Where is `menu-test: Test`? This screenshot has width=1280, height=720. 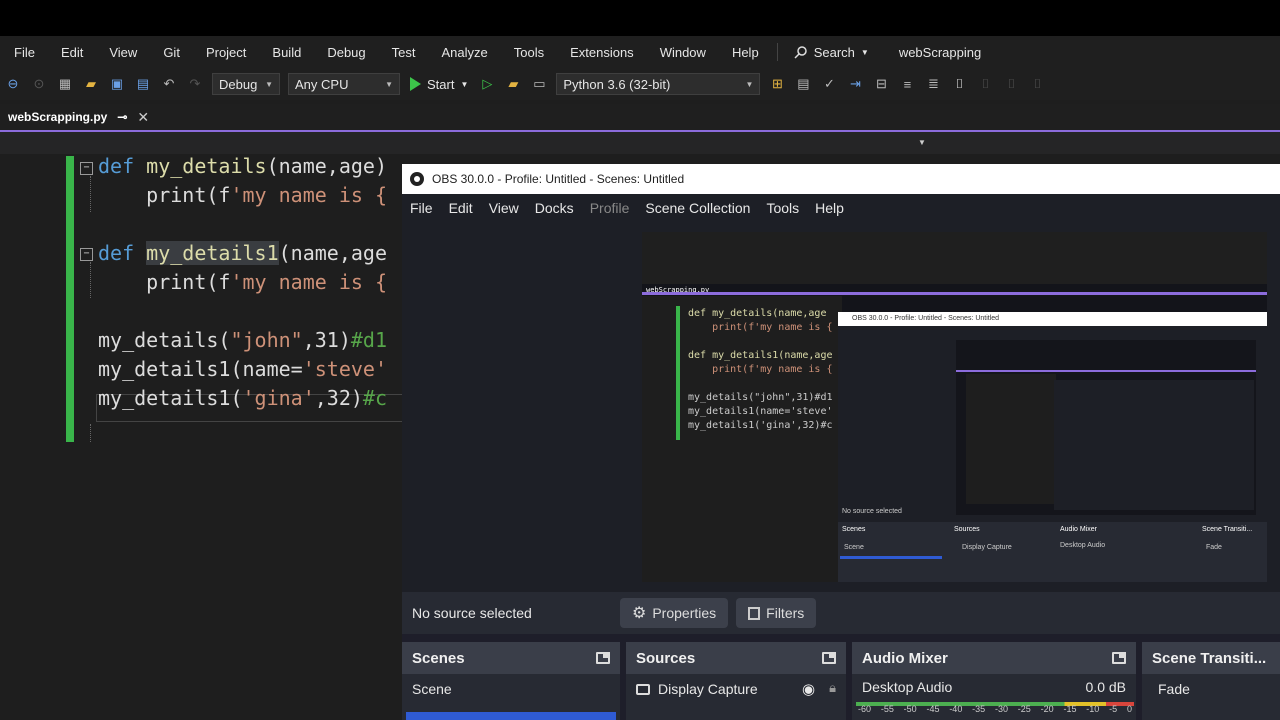
menu-test: Test is located at coordinates (403, 52).